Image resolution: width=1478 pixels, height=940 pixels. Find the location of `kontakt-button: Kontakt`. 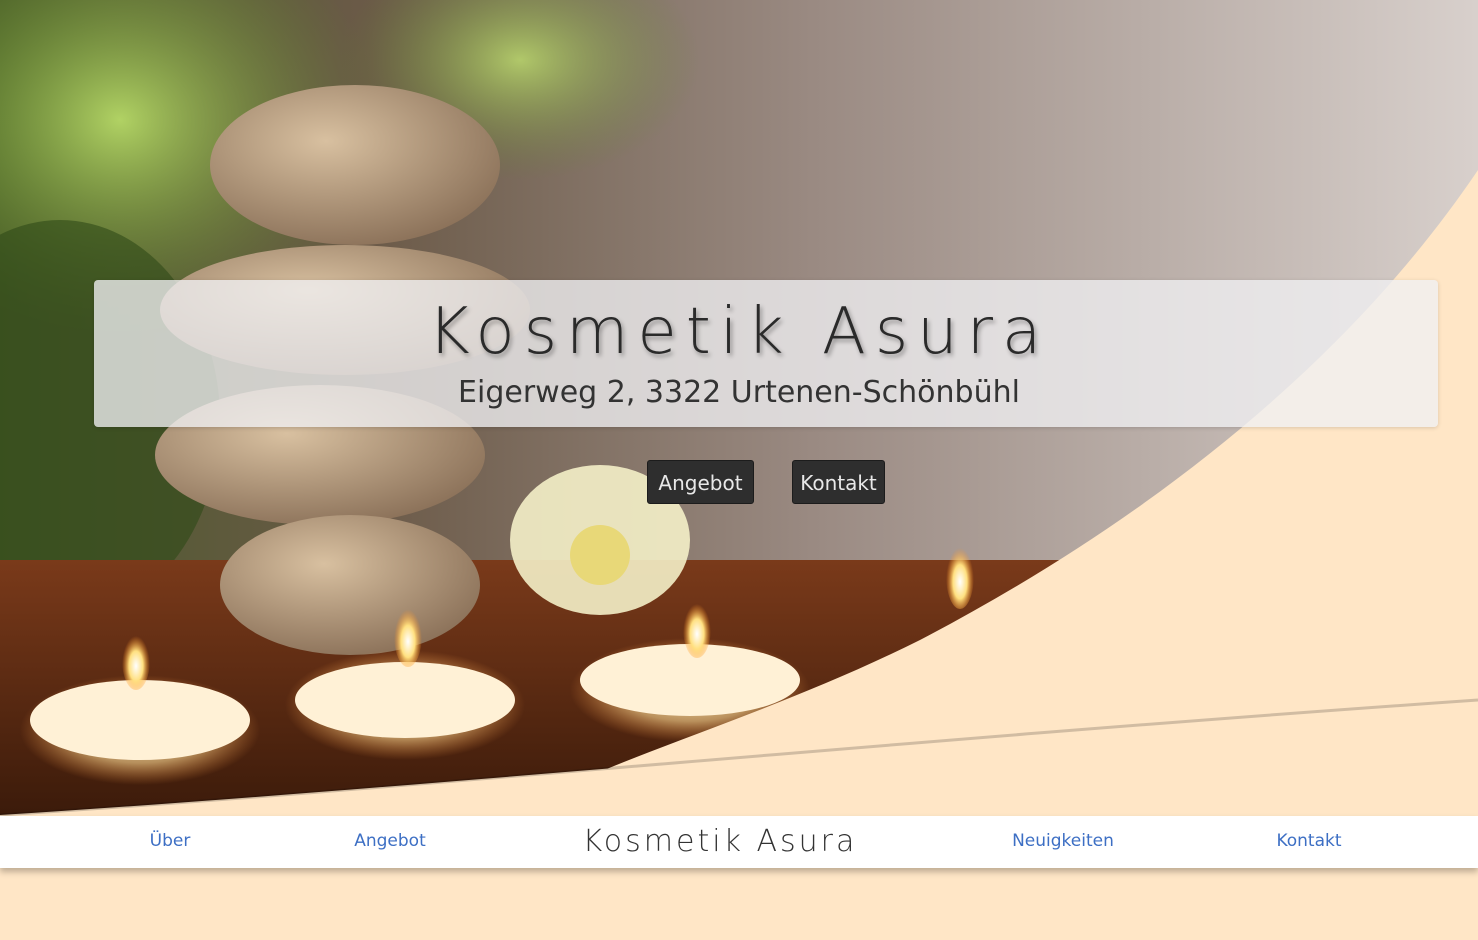

kontakt-button: Kontakt is located at coordinates (838, 482).